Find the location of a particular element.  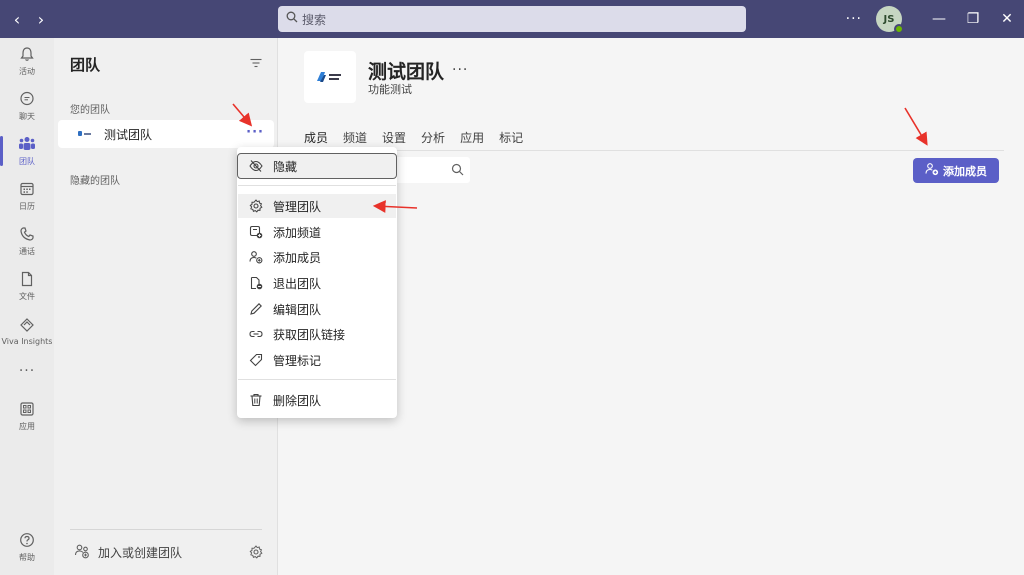

search-placeholder: 搜索 is located at coordinates (314, 19).